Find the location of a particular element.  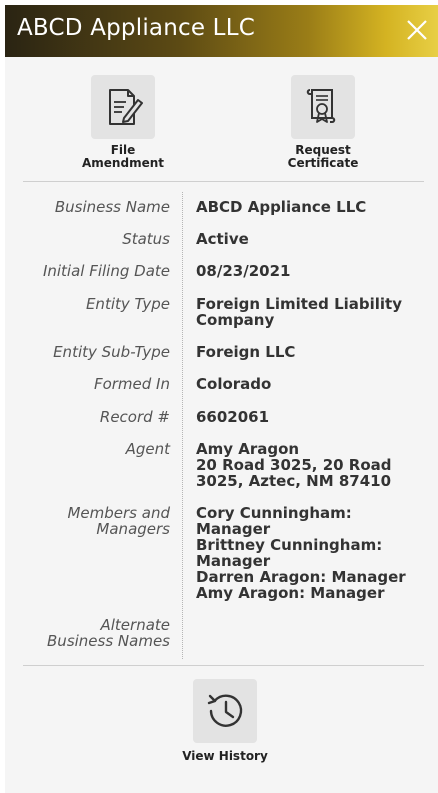

request-certificate-button: Request Certificate is located at coordinates (323, 122).